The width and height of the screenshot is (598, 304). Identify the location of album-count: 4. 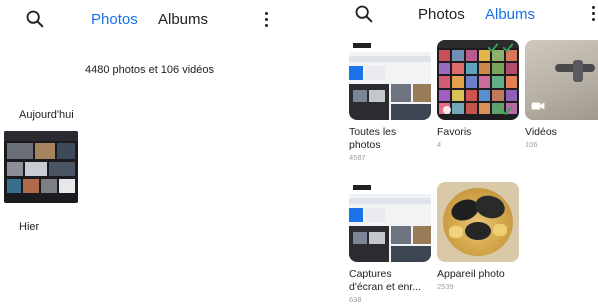
(439, 144).